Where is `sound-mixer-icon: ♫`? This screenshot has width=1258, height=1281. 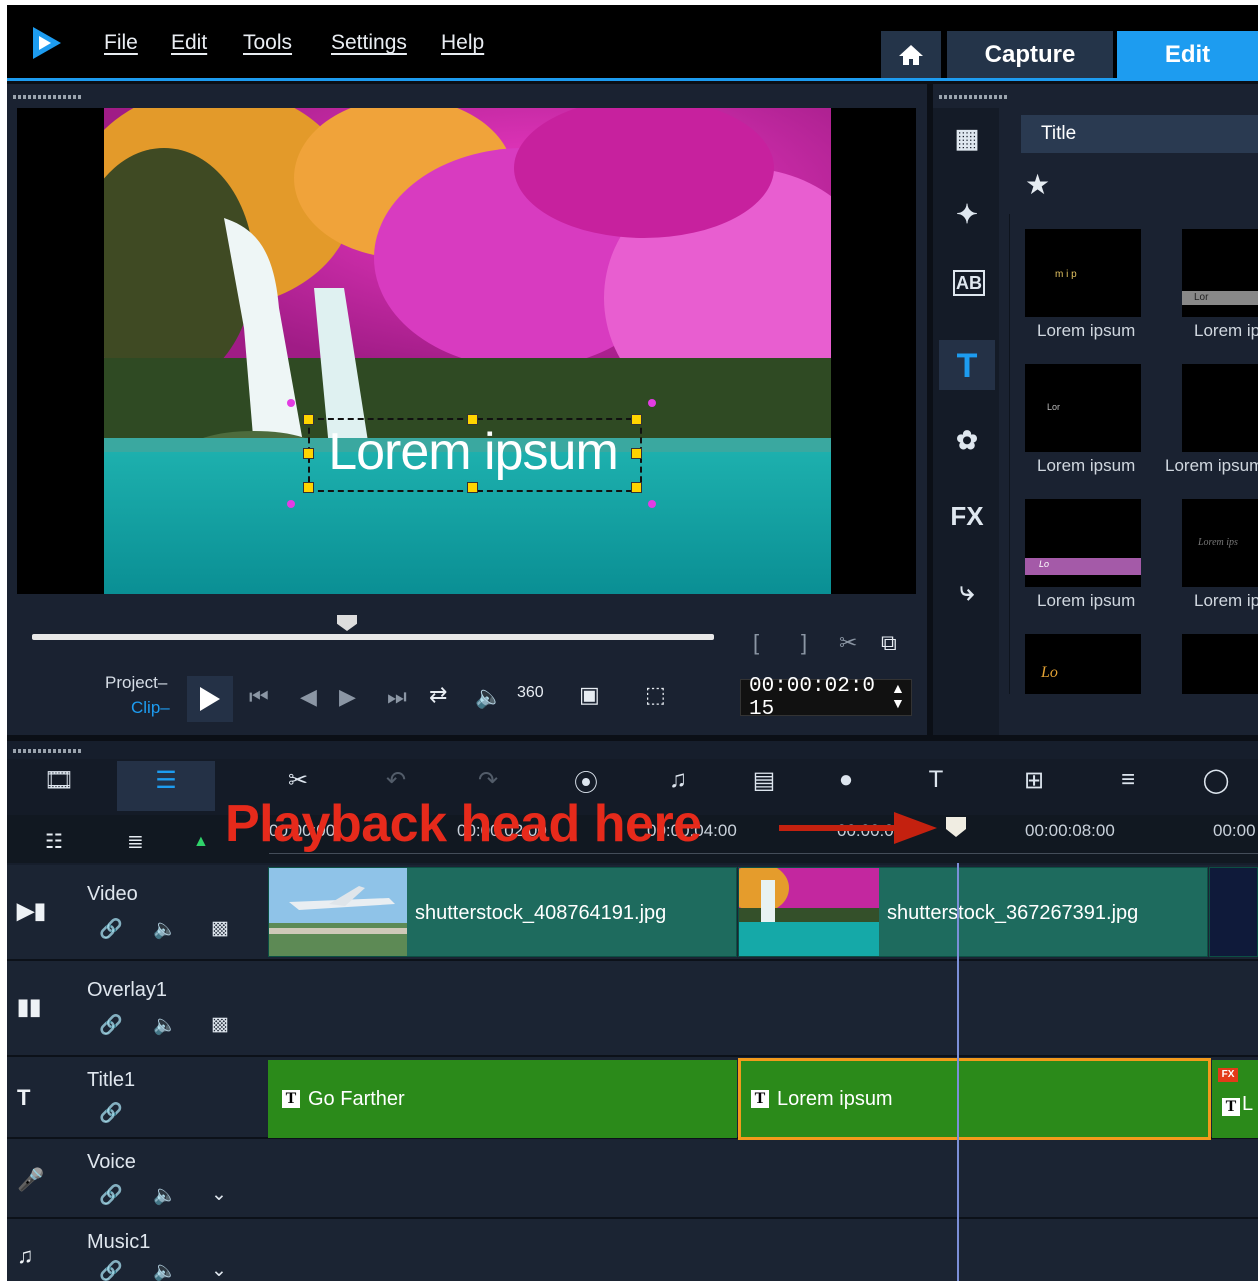 sound-mixer-icon: ♫ is located at coordinates (678, 780).